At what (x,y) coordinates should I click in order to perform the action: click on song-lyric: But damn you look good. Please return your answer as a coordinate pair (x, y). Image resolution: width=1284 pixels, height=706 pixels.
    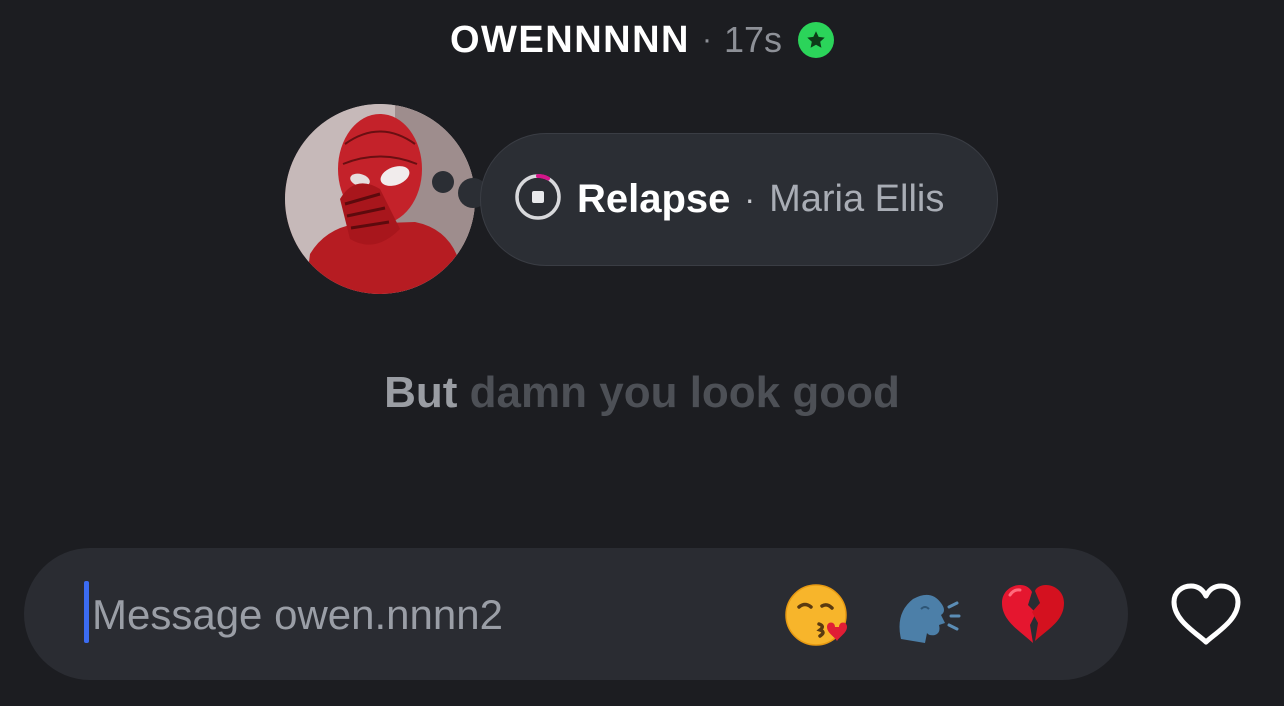
    Looking at the image, I should click on (642, 393).